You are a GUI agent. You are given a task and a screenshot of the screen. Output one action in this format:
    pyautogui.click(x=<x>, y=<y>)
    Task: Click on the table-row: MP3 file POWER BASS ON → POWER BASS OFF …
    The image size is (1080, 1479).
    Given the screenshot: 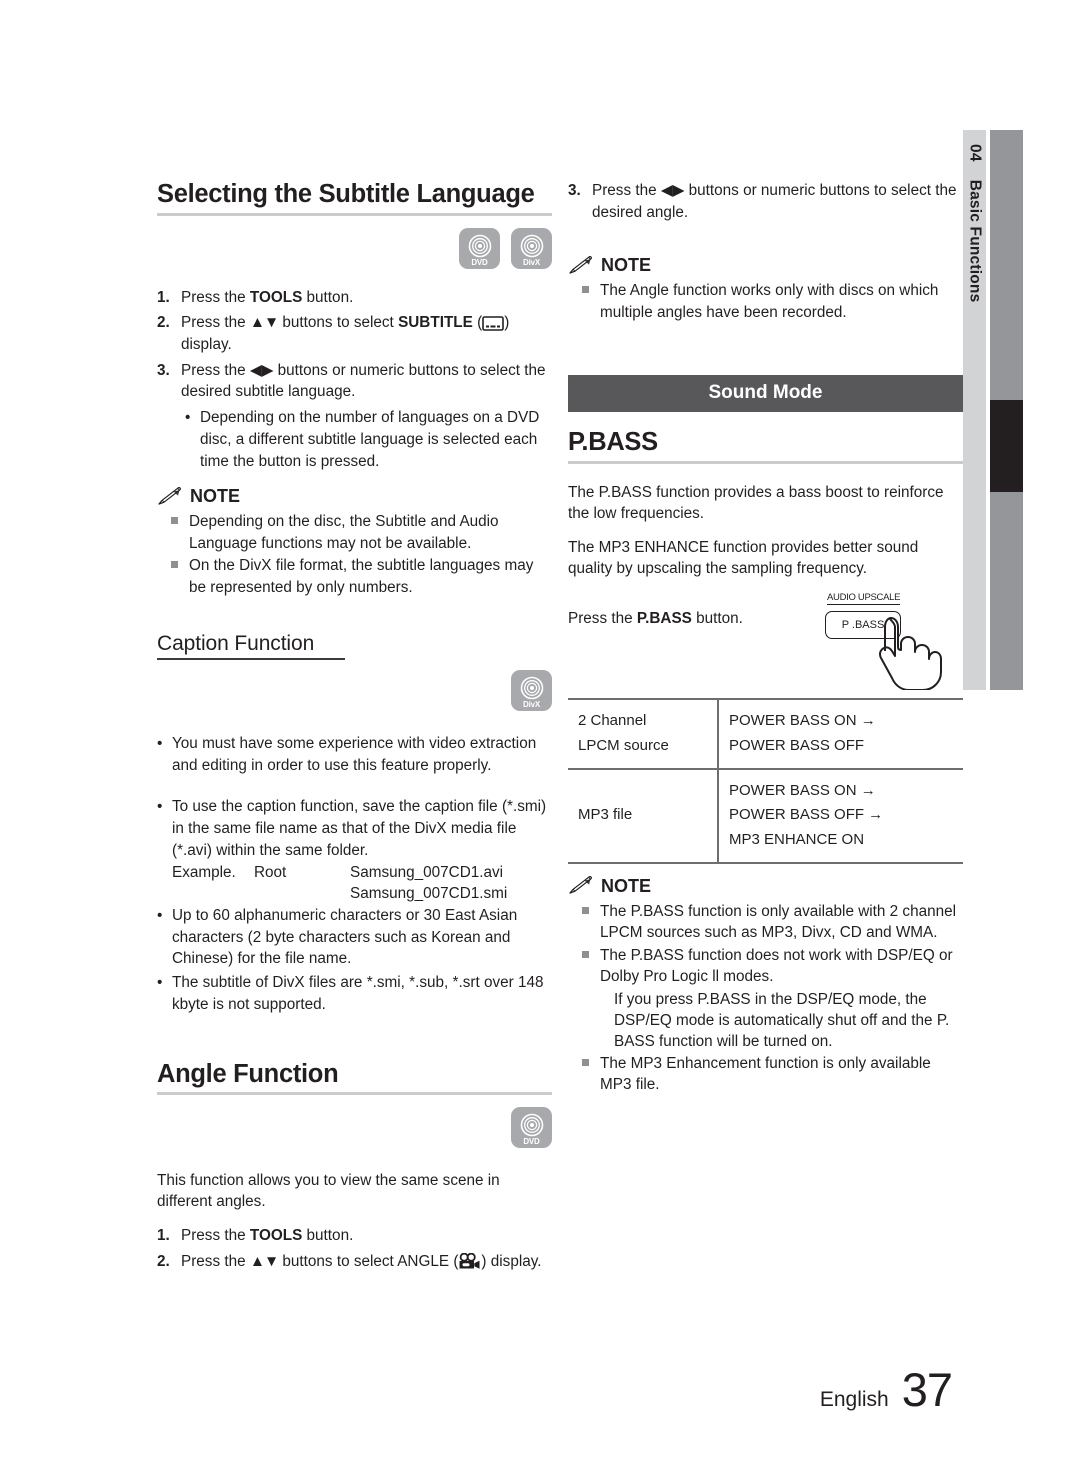 What is the action you would take?
    pyautogui.click(x=765, y=816)
    